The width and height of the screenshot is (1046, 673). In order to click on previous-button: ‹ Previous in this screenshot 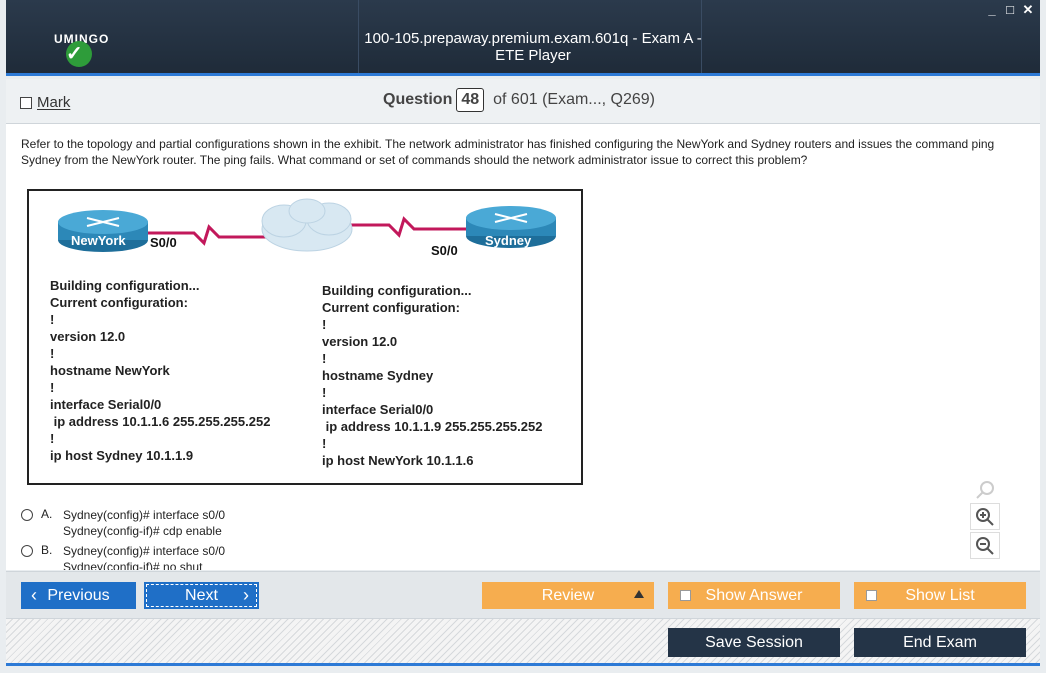, I will do `click(78, 595)`.